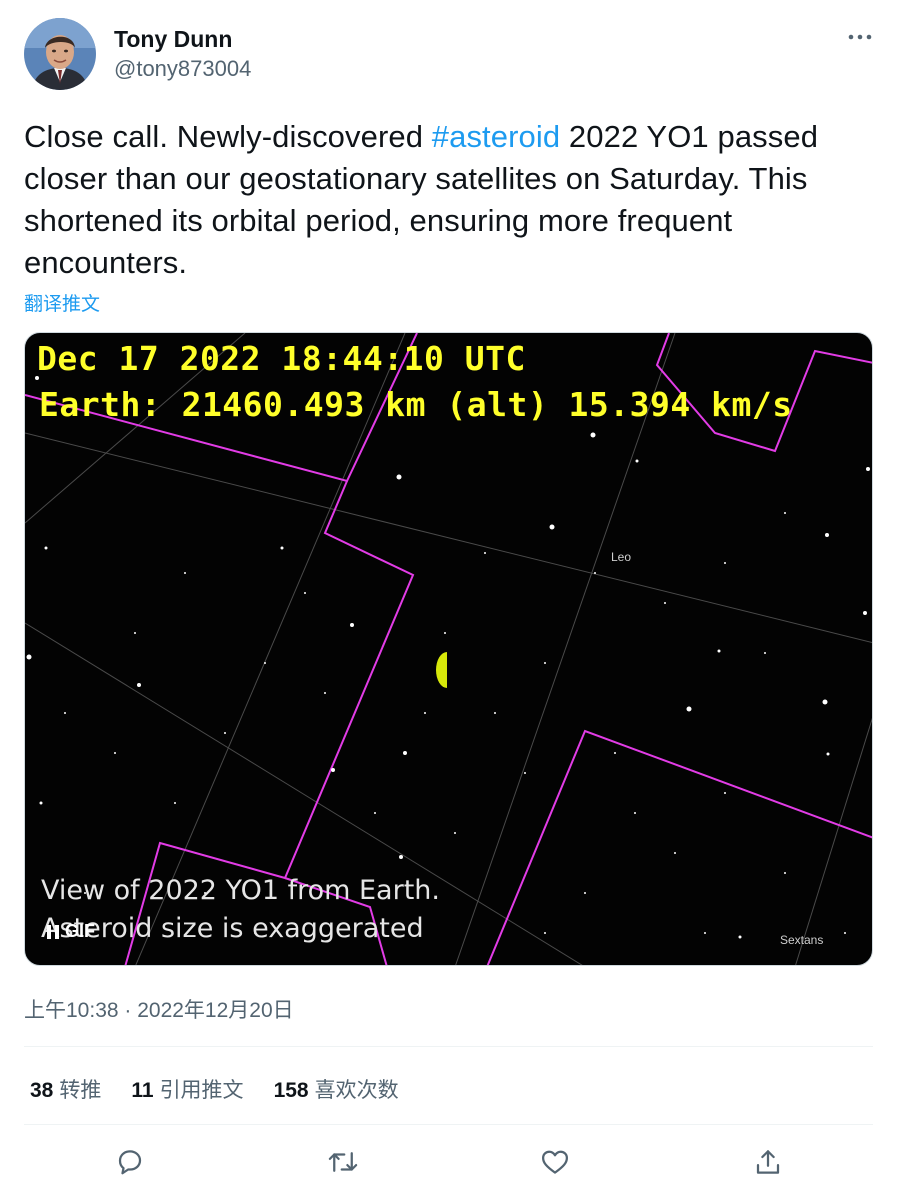  What do you see at coordinates (240, 890) in the screenshot?
I see `caption-line-1: View of 2022 YO1 from Earth.` at bounding box center [240, 890].